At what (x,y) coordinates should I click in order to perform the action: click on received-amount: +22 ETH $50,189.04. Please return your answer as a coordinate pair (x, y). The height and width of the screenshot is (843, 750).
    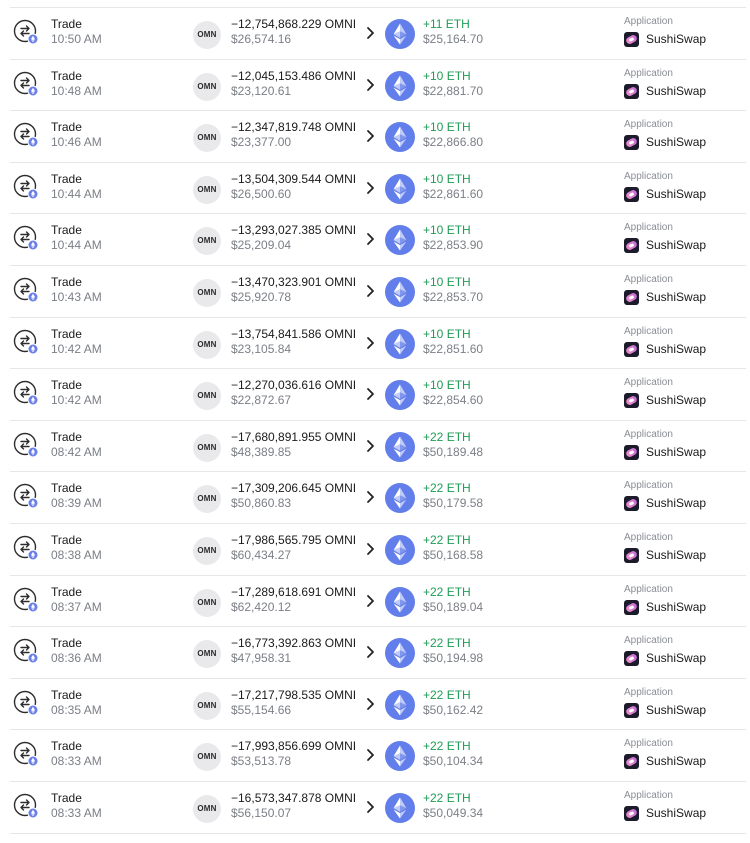
    Looking at the image, I should click on (453, 600).